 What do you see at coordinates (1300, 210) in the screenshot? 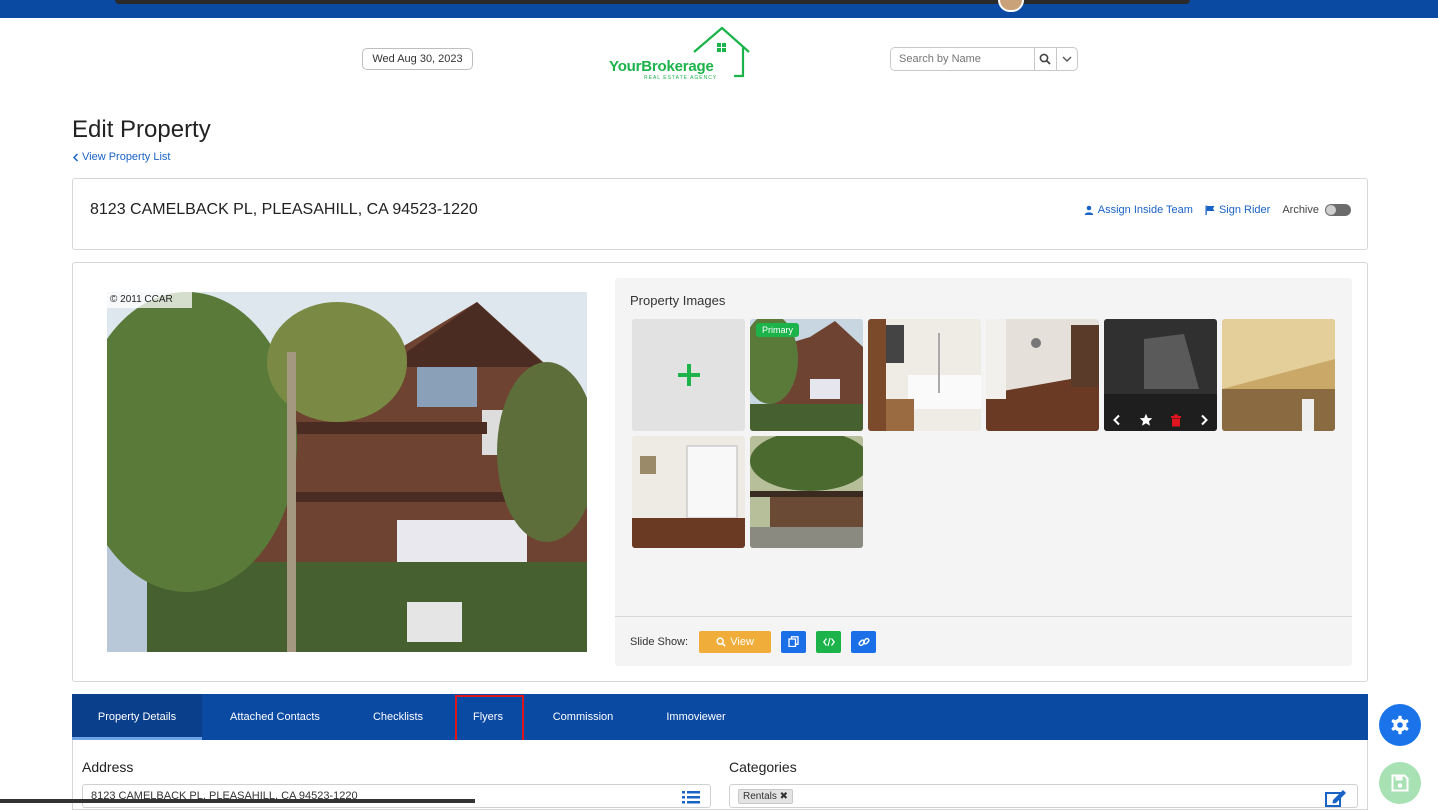
I see `archive-label: Archive` at bounding box center [1300, 210].